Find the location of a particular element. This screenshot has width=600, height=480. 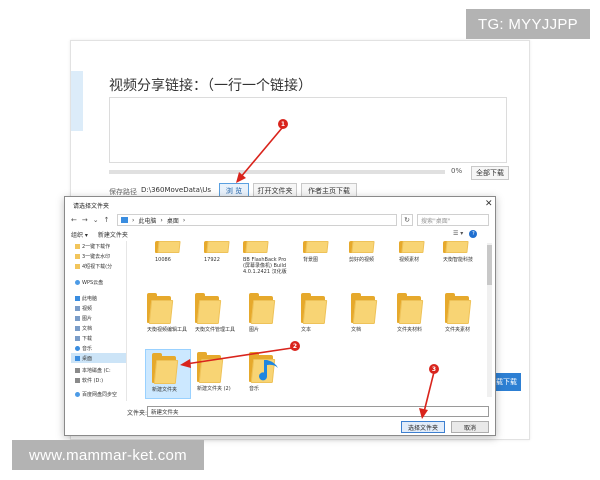

folder-item: 背景图 is located at coordinates (326, 252).